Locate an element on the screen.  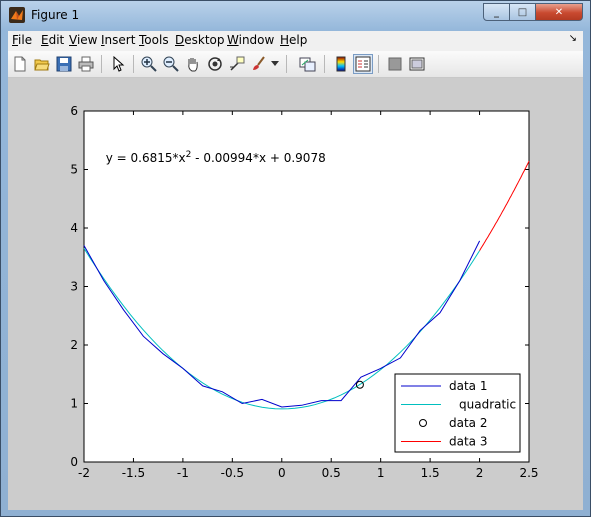
zoom-in-button is located at coordinates (149, 64).